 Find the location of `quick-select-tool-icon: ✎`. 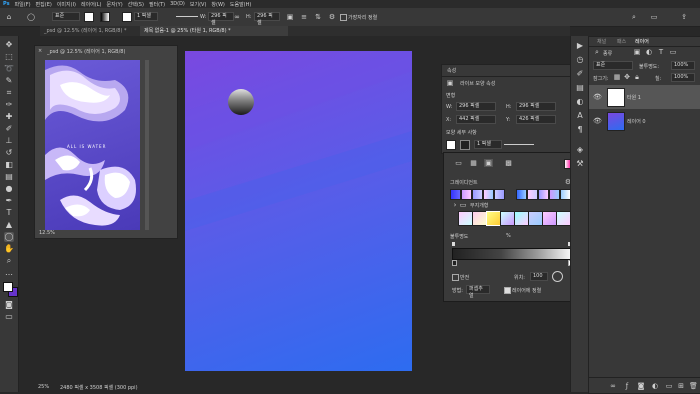

quick-select-tool-icon: ✎ is located at coordinates (9, 81).